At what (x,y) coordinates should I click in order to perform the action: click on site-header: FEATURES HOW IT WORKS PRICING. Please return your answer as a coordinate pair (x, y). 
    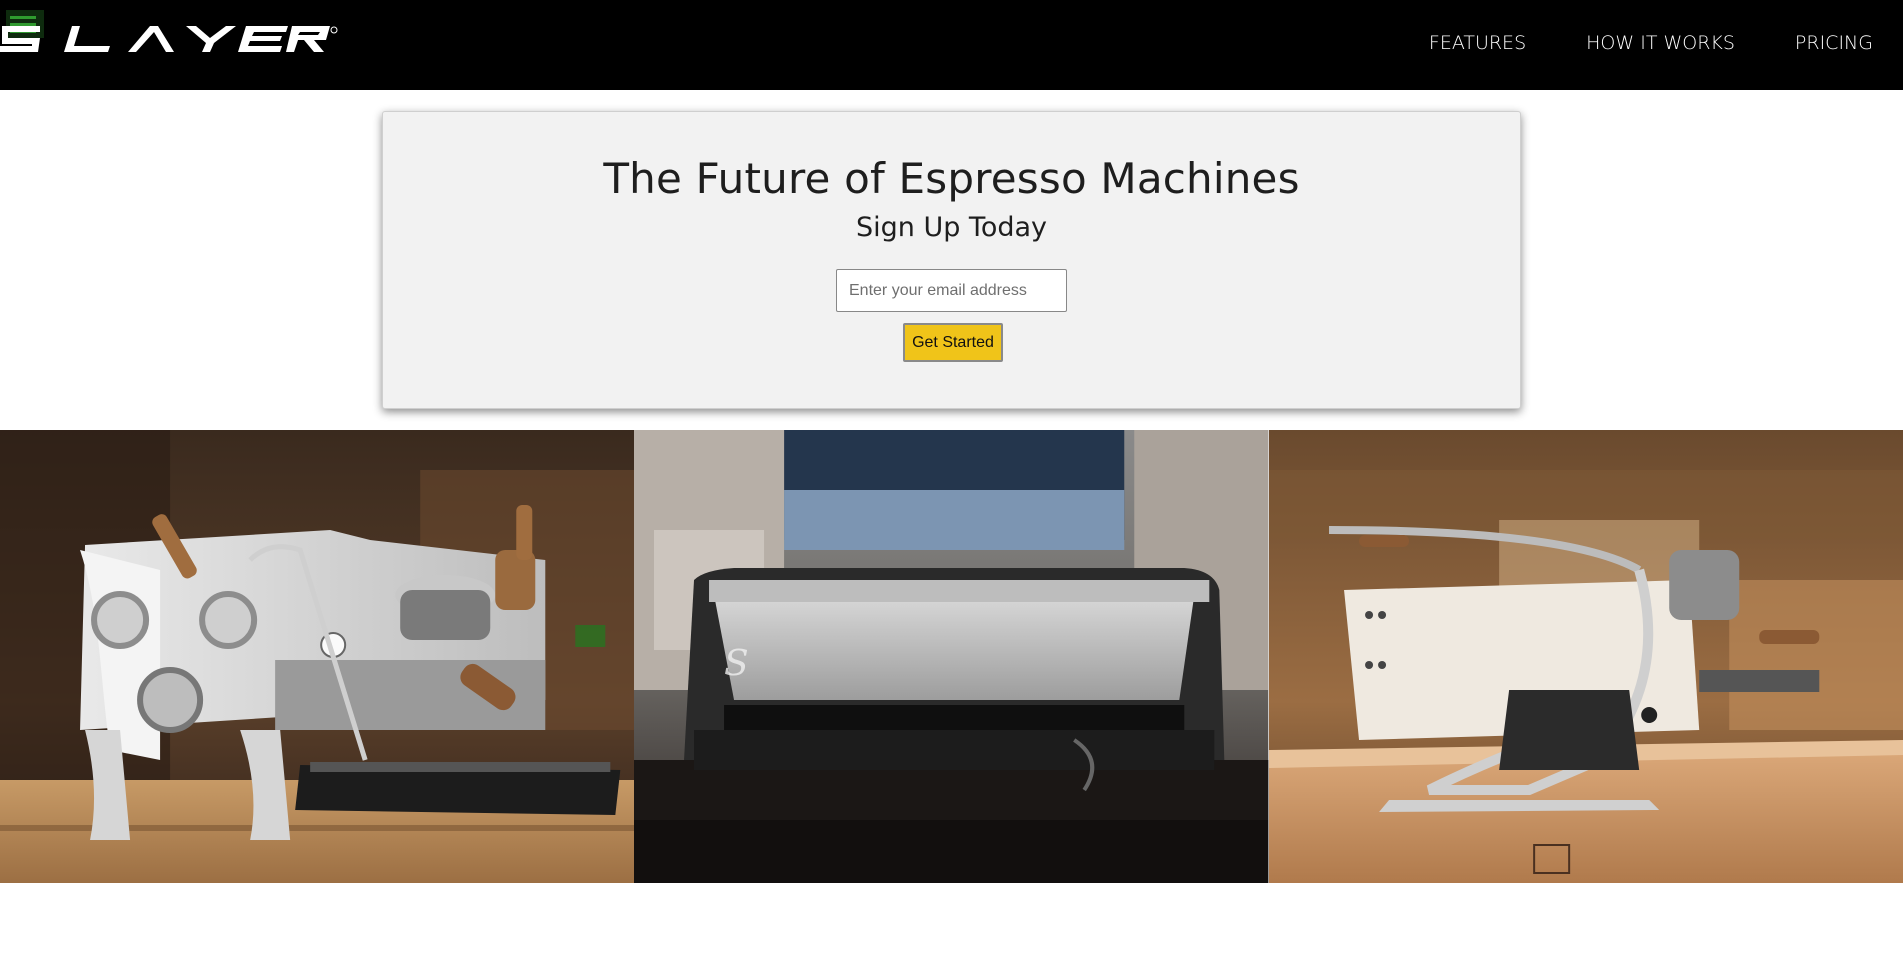
    Looking at the image, I should click on (951, 45).